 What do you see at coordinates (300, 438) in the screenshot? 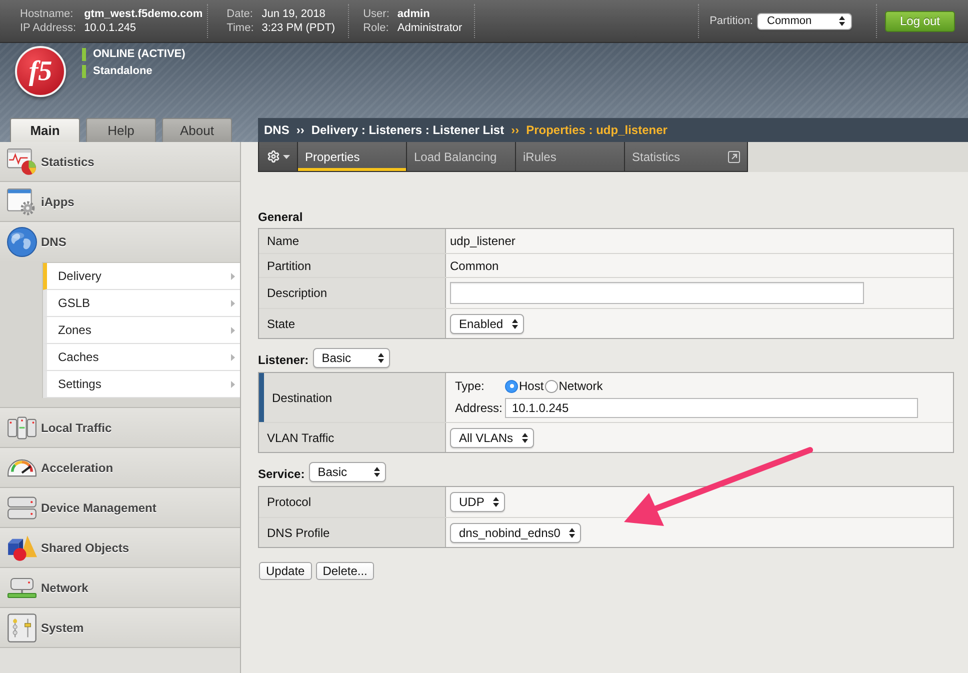
I see `field-label: VLAN Traffic` at bounding box center [300, 438].